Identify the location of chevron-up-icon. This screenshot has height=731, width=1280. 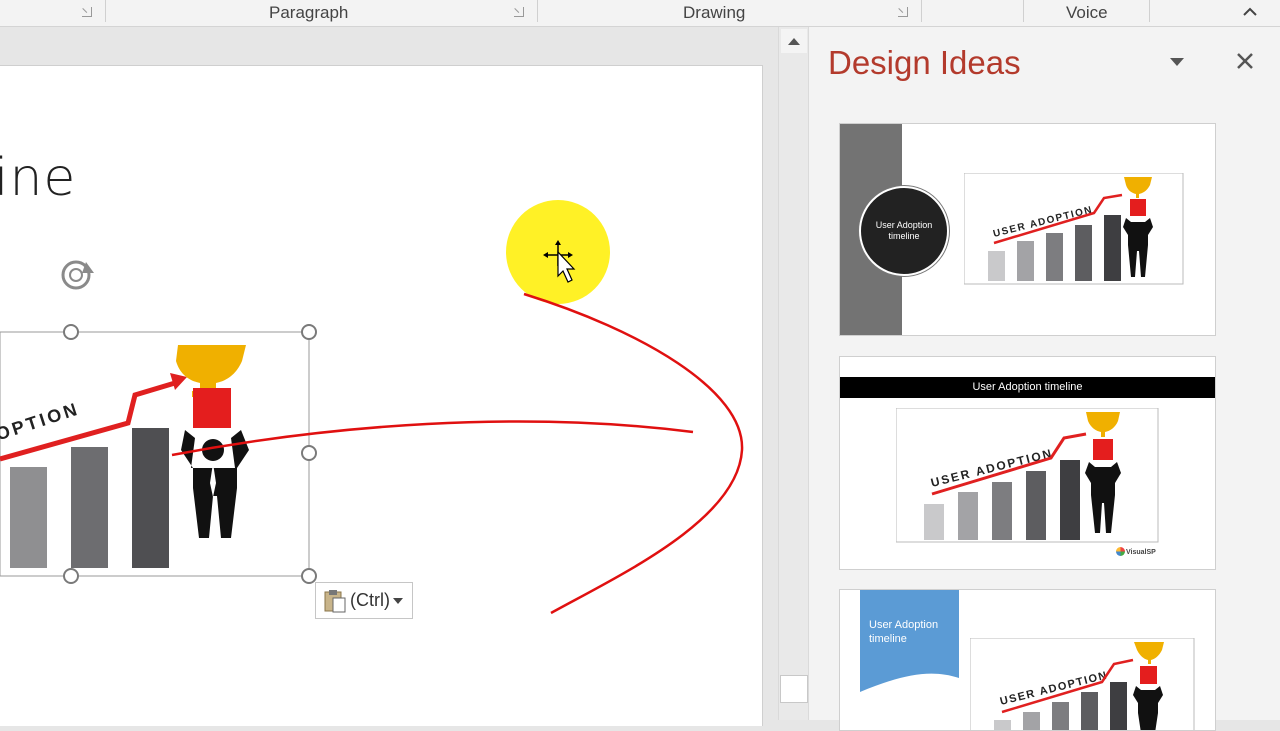
(1250, 12).